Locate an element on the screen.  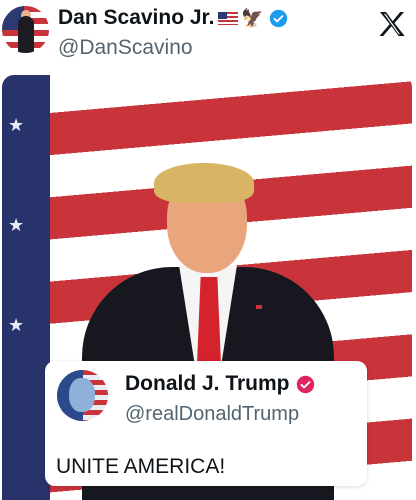
lapel-pin is located at coordinates (259, 307).